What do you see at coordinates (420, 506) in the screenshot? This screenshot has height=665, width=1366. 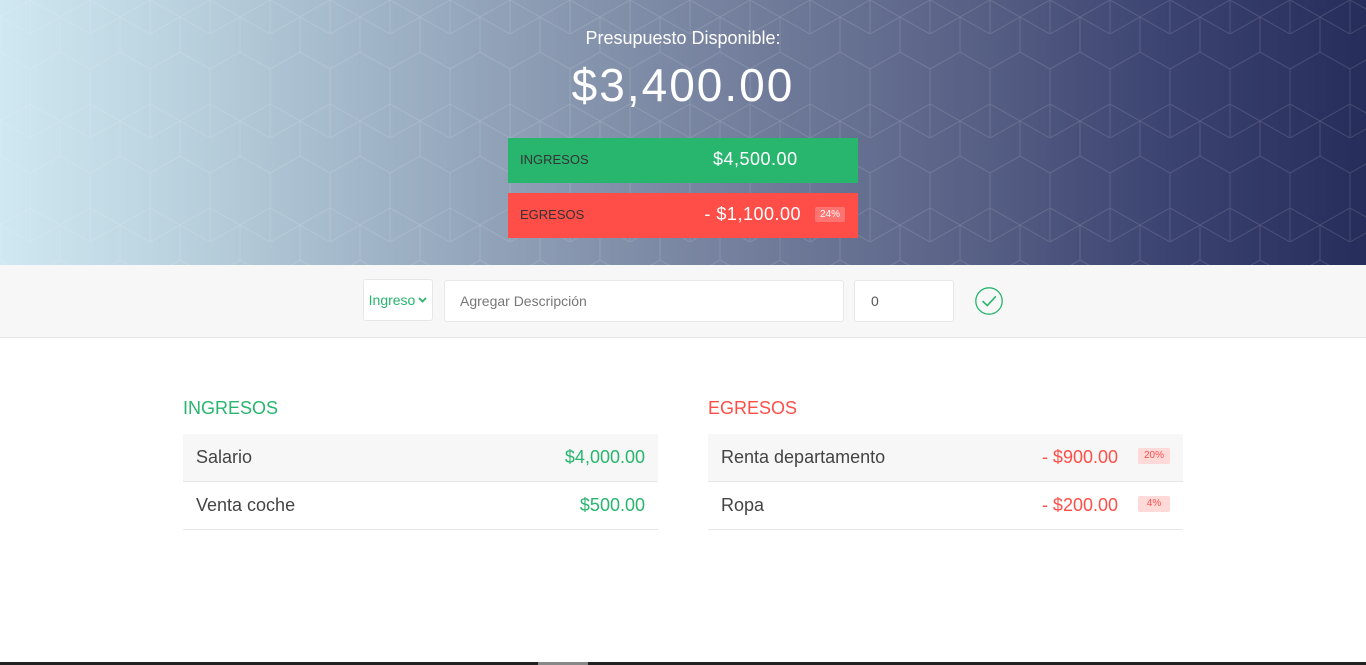 I see `income-item: Venta coche $500.00` at bounding box center [420, 506].